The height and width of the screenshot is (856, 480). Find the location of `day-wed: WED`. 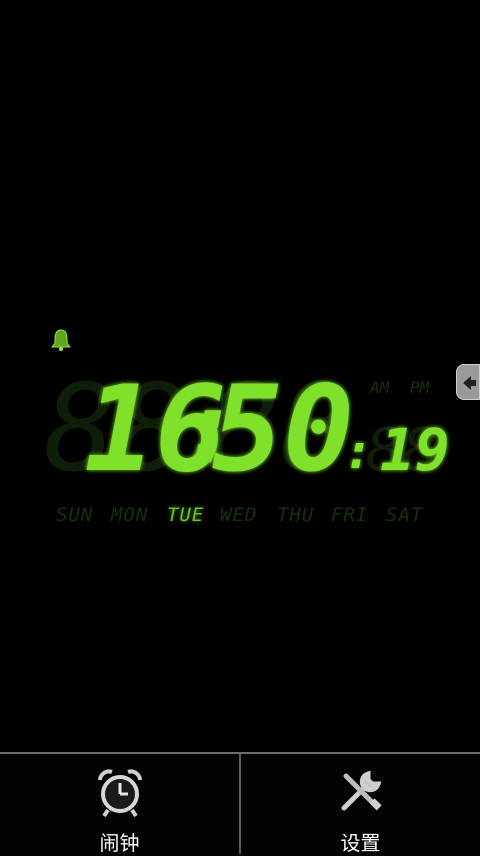

day-wed: WED is located at coordinates (239, 515).